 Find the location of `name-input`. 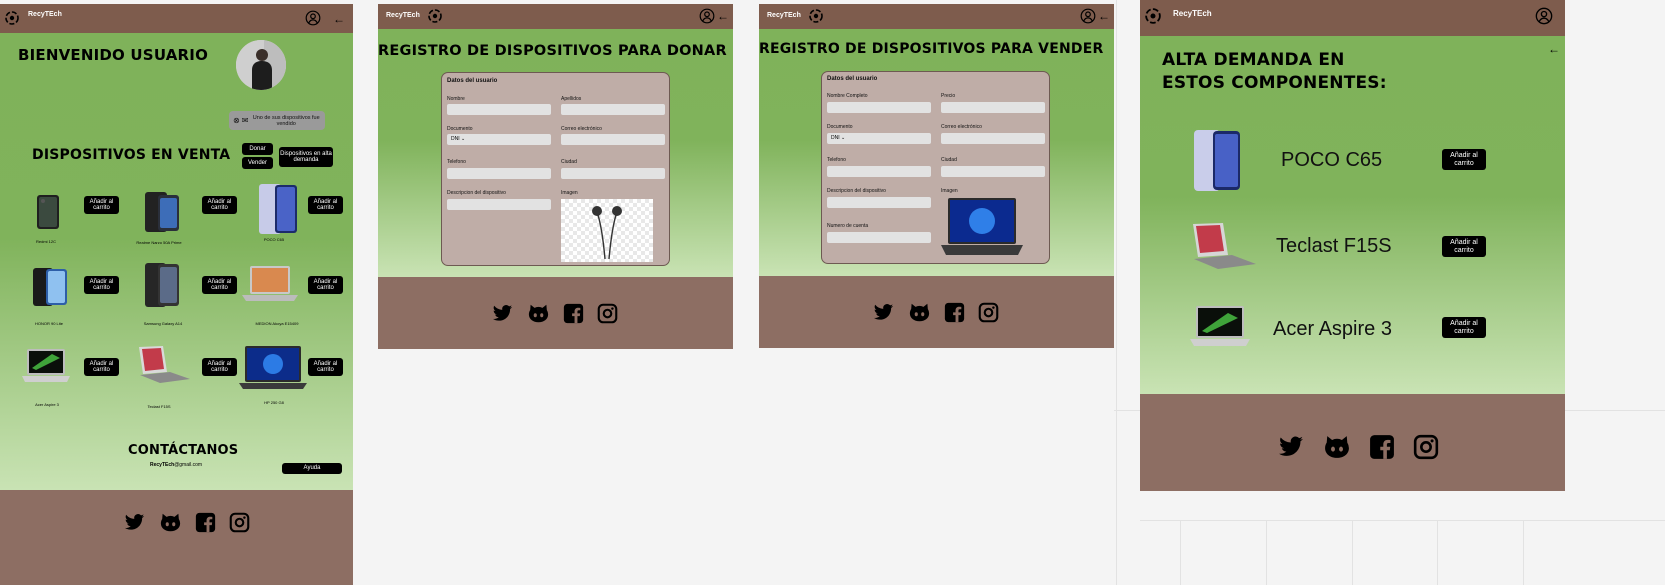

name-input is located at coordinates (499, 109).